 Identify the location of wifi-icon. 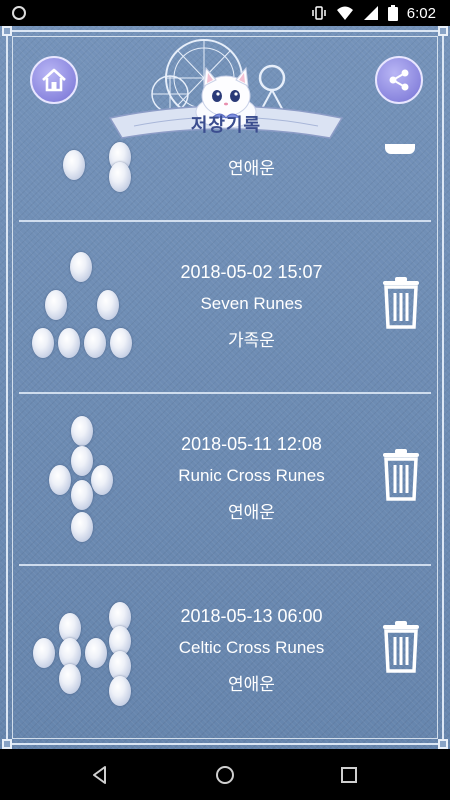
(344, 13).